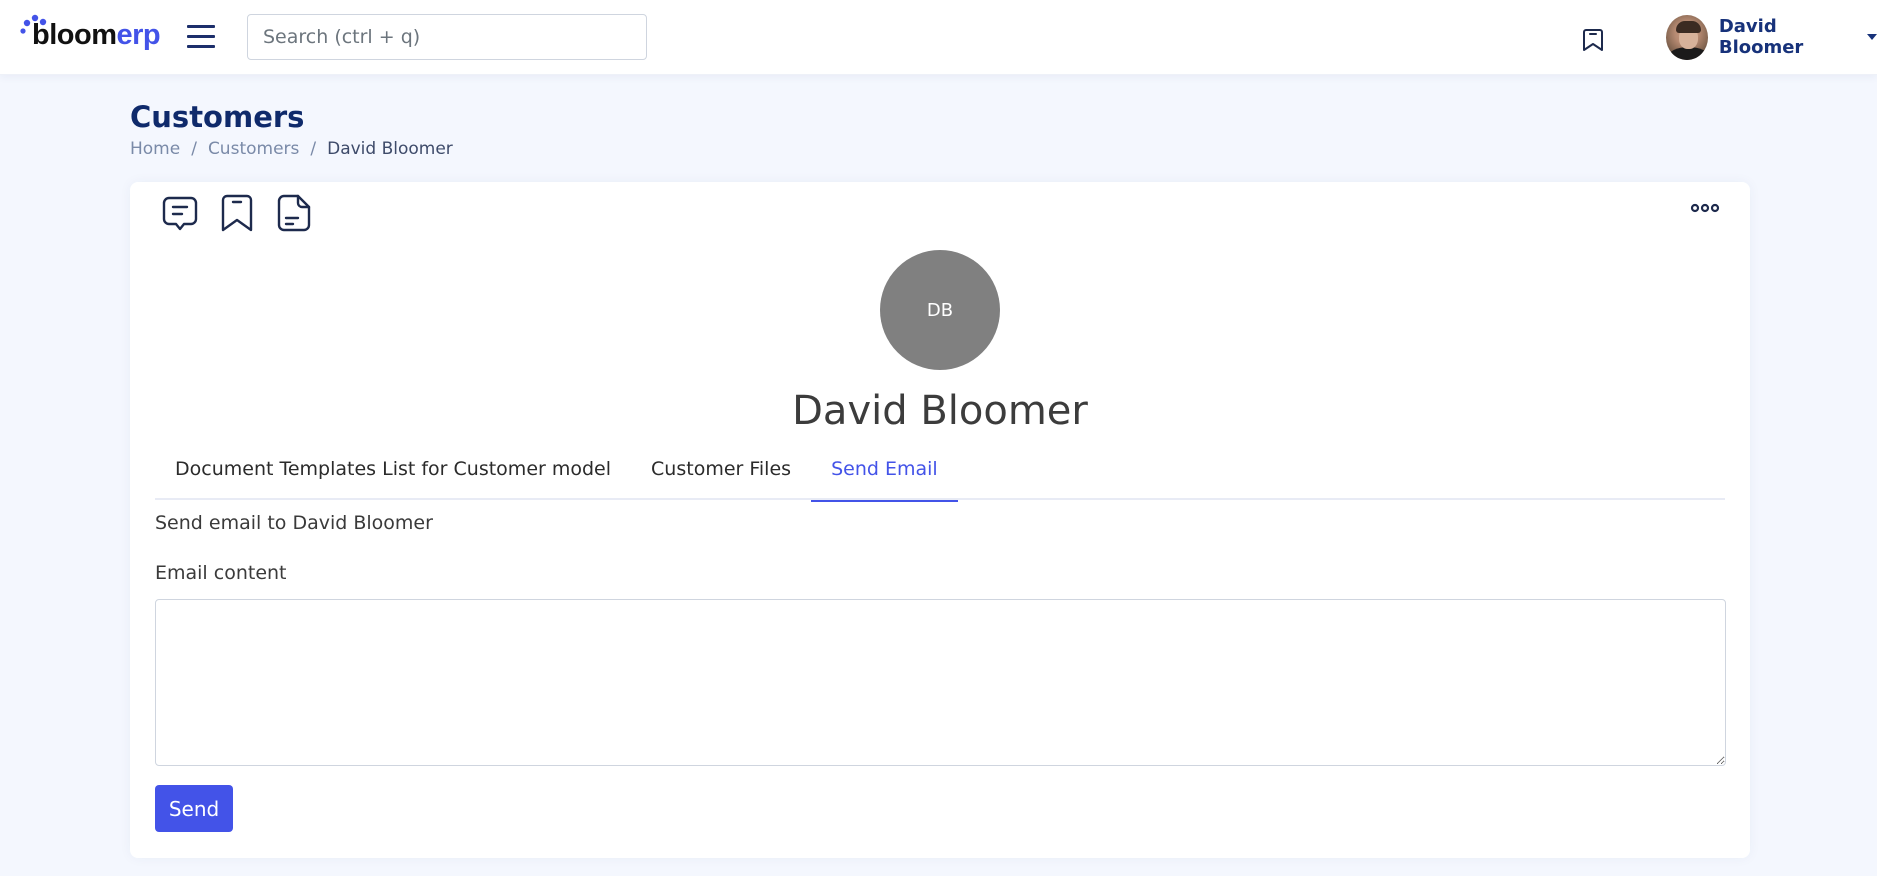  I want to click on hamburger-icon, so click(201, 37).